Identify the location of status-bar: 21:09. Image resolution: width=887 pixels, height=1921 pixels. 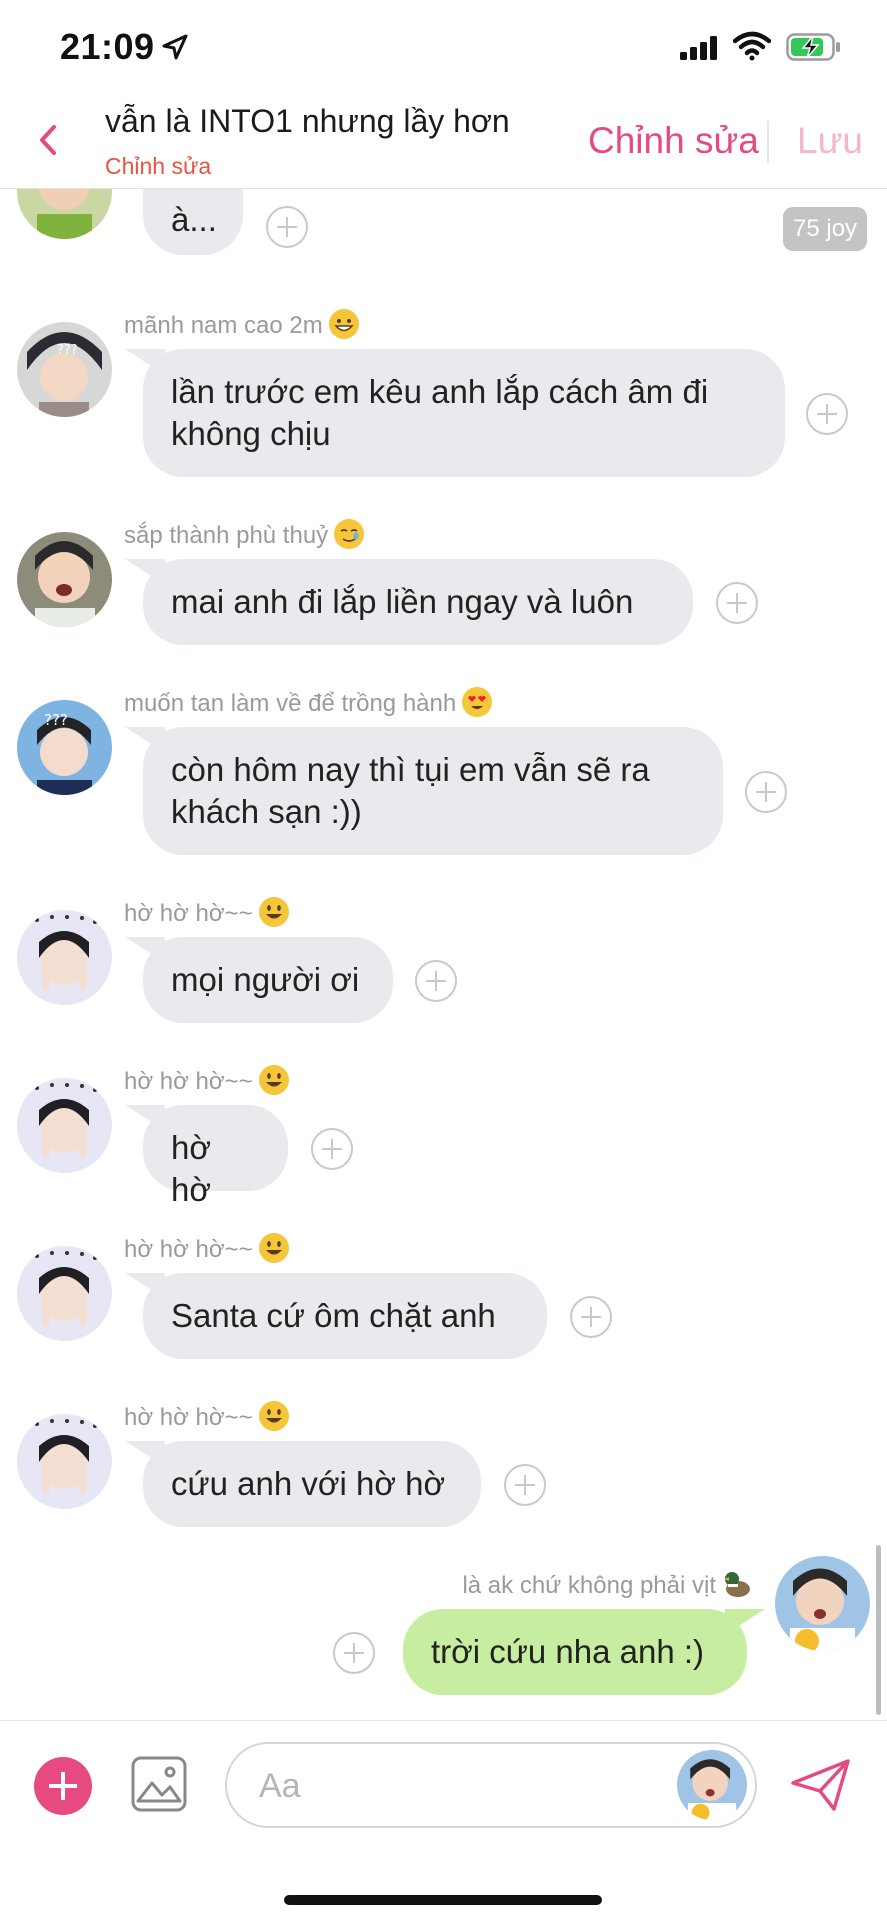
(443, 47).